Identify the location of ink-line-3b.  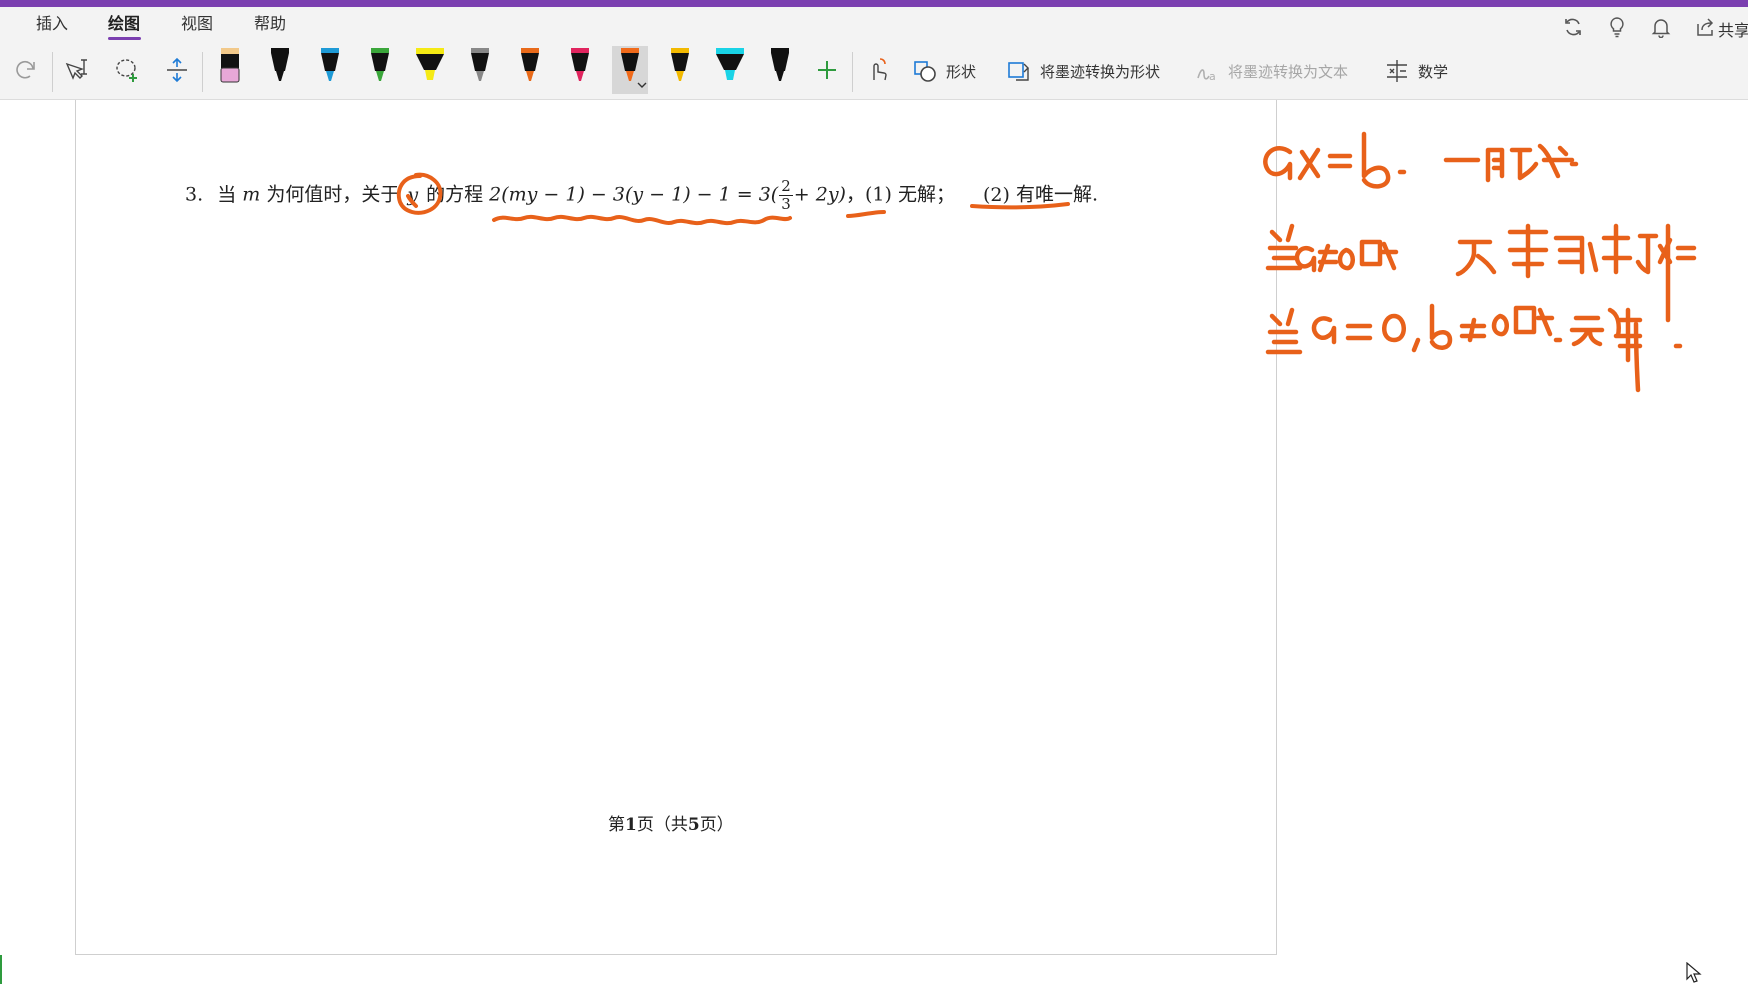
(1496, 326).